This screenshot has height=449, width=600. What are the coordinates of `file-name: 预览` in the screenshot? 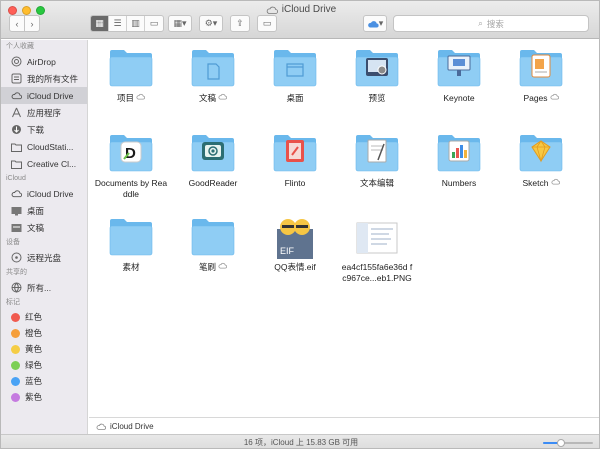 It's located at (377, 98).